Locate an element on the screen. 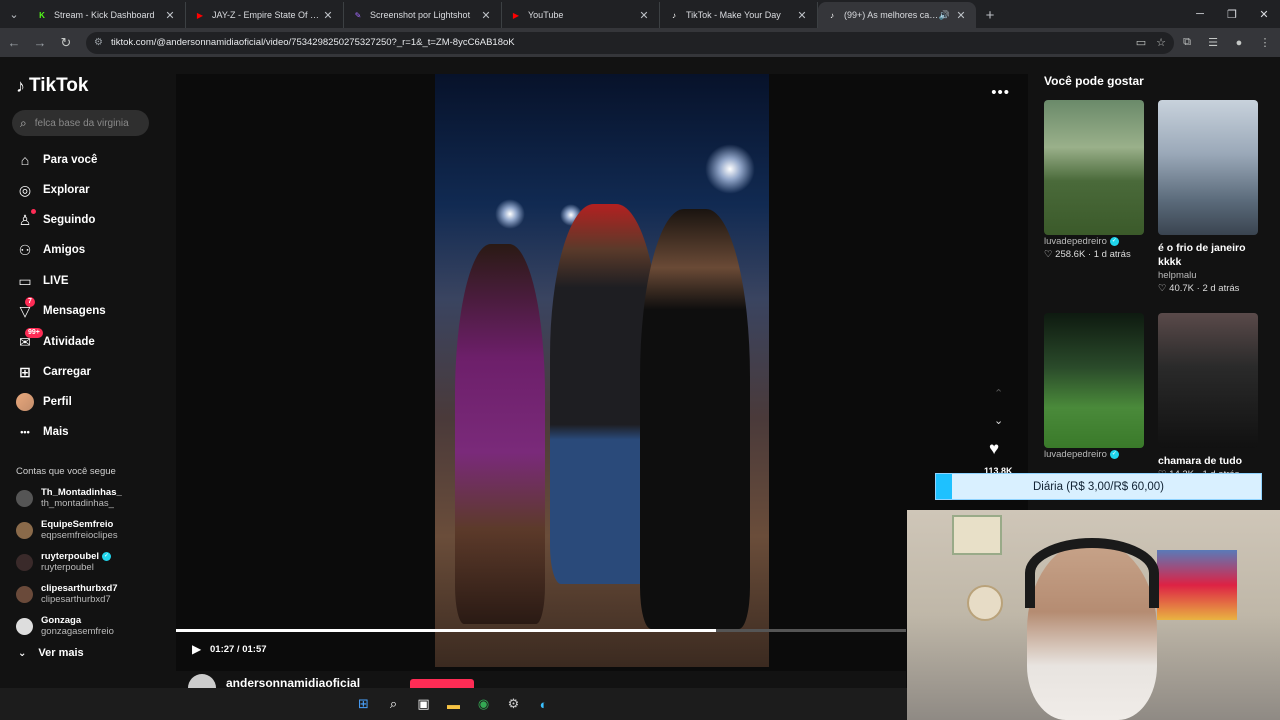 Image resolution: width=1280 pixels, height=720 pixels. like-heart-icon: ♥ is located at coordinates (994, 449).